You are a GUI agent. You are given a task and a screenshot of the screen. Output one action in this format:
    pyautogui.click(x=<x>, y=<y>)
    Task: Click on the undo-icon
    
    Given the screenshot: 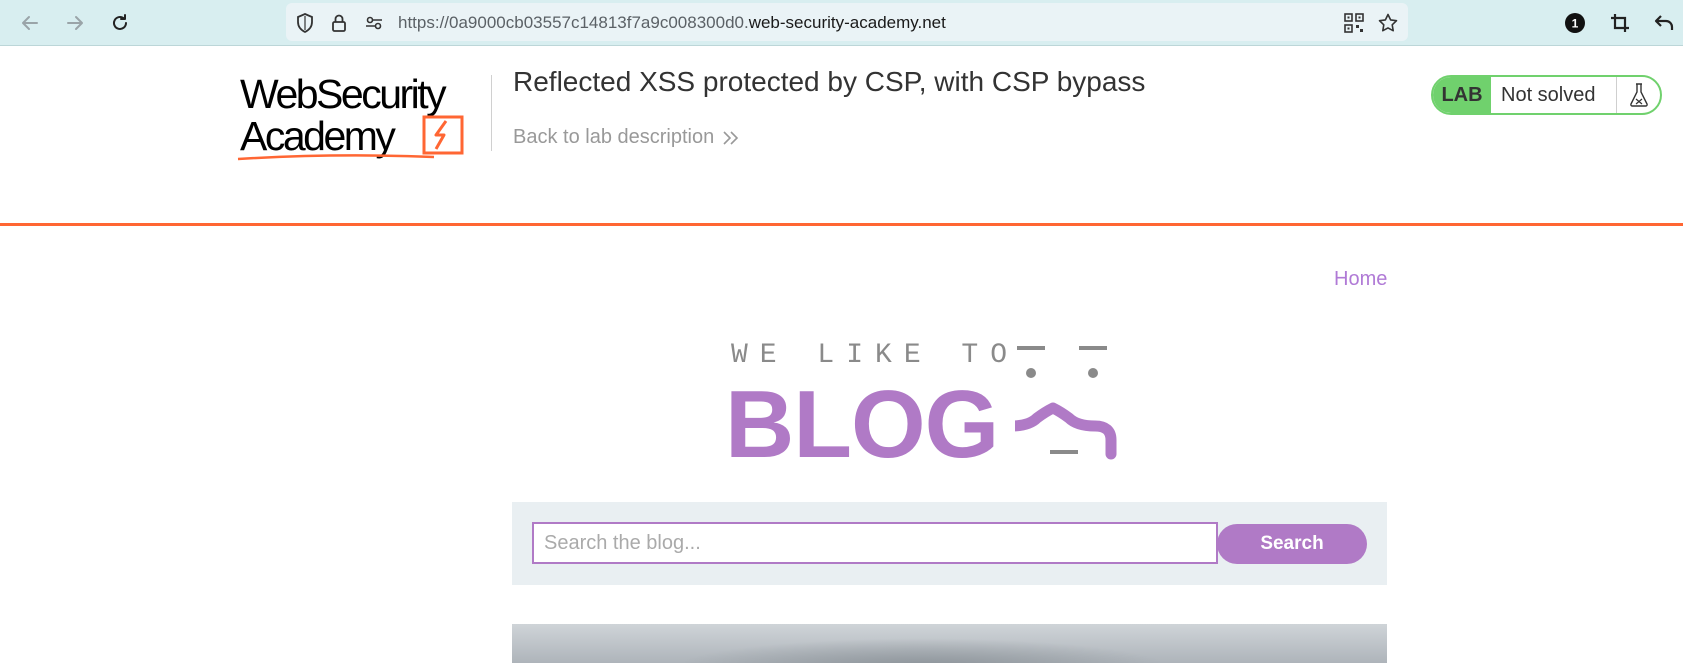 What is the action you would take?
    pyautogui.click(x=1664, y=23)
    